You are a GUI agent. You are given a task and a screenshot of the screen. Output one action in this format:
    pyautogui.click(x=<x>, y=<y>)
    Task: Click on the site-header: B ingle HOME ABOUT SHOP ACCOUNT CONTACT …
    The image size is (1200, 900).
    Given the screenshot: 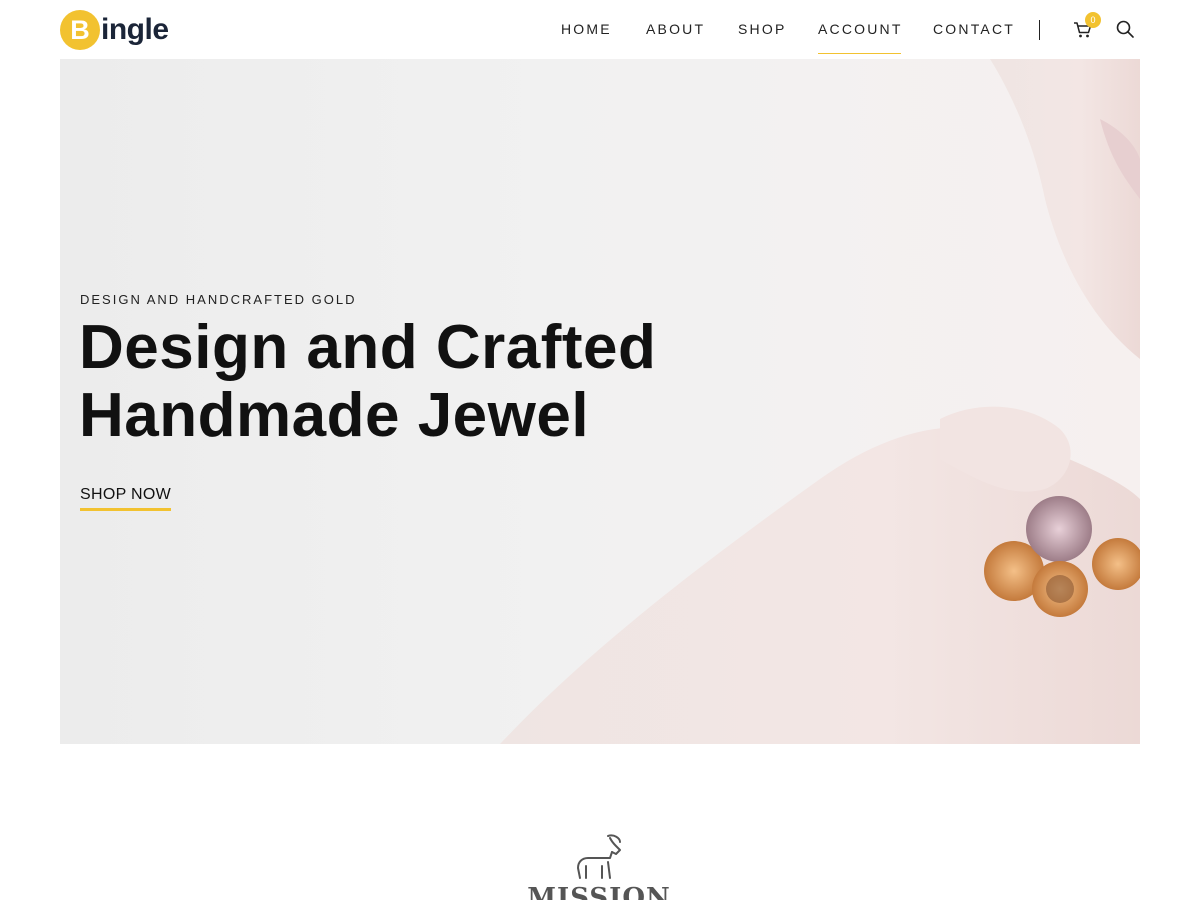 What is the action you would take?
    pyautogui.click(x=600, y=29)
    